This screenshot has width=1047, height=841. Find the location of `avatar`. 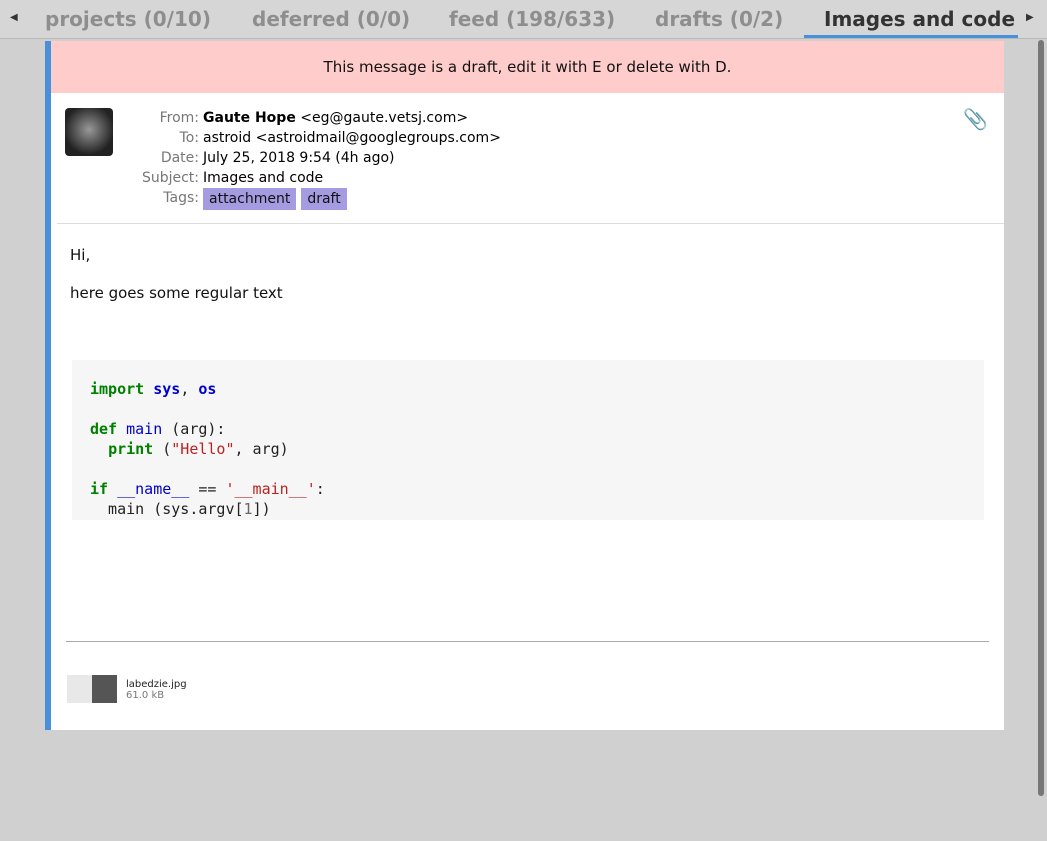

avatar is located at coordinates (89, 132).